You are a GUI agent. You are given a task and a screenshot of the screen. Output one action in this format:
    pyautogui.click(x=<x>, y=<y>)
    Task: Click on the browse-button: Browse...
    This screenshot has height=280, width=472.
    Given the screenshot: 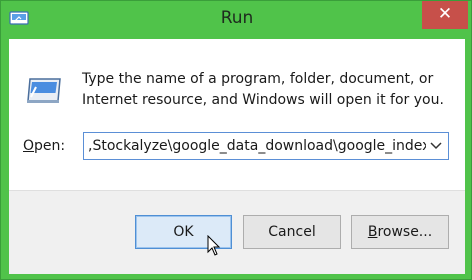 What is the action you would take?
    pyautogui.click(x=400, y=232)
    